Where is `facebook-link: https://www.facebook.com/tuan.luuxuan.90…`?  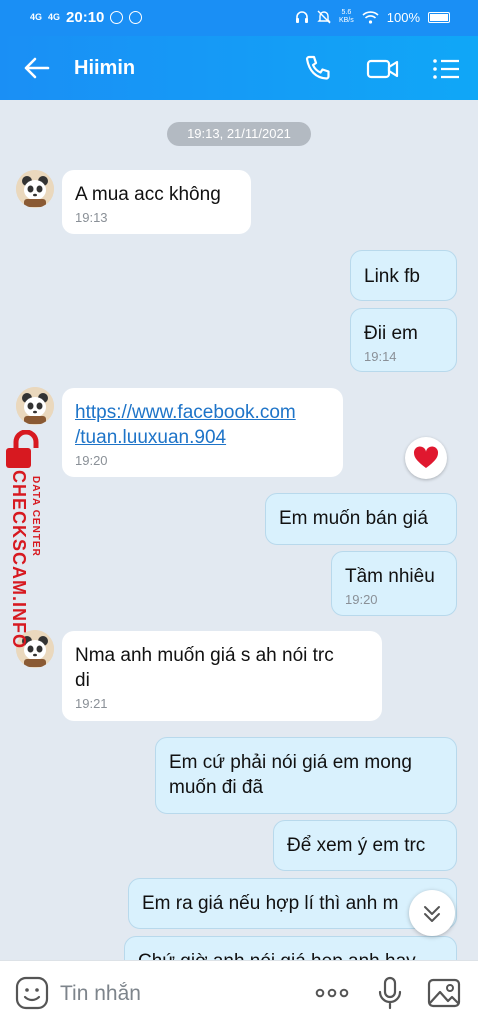 facebook-link: https://www.facebook.com/tuan.luuxuan.90… is located at coordinates (185, 425).